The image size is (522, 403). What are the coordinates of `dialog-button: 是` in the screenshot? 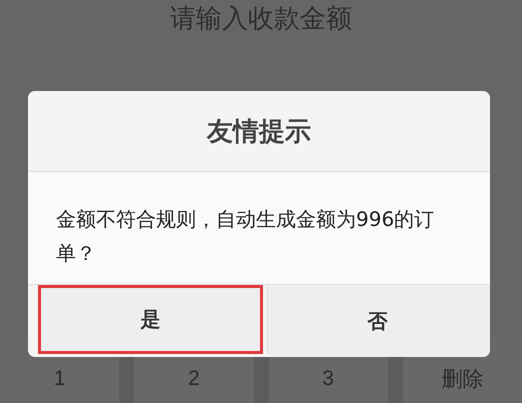 It's located at (150, 319).